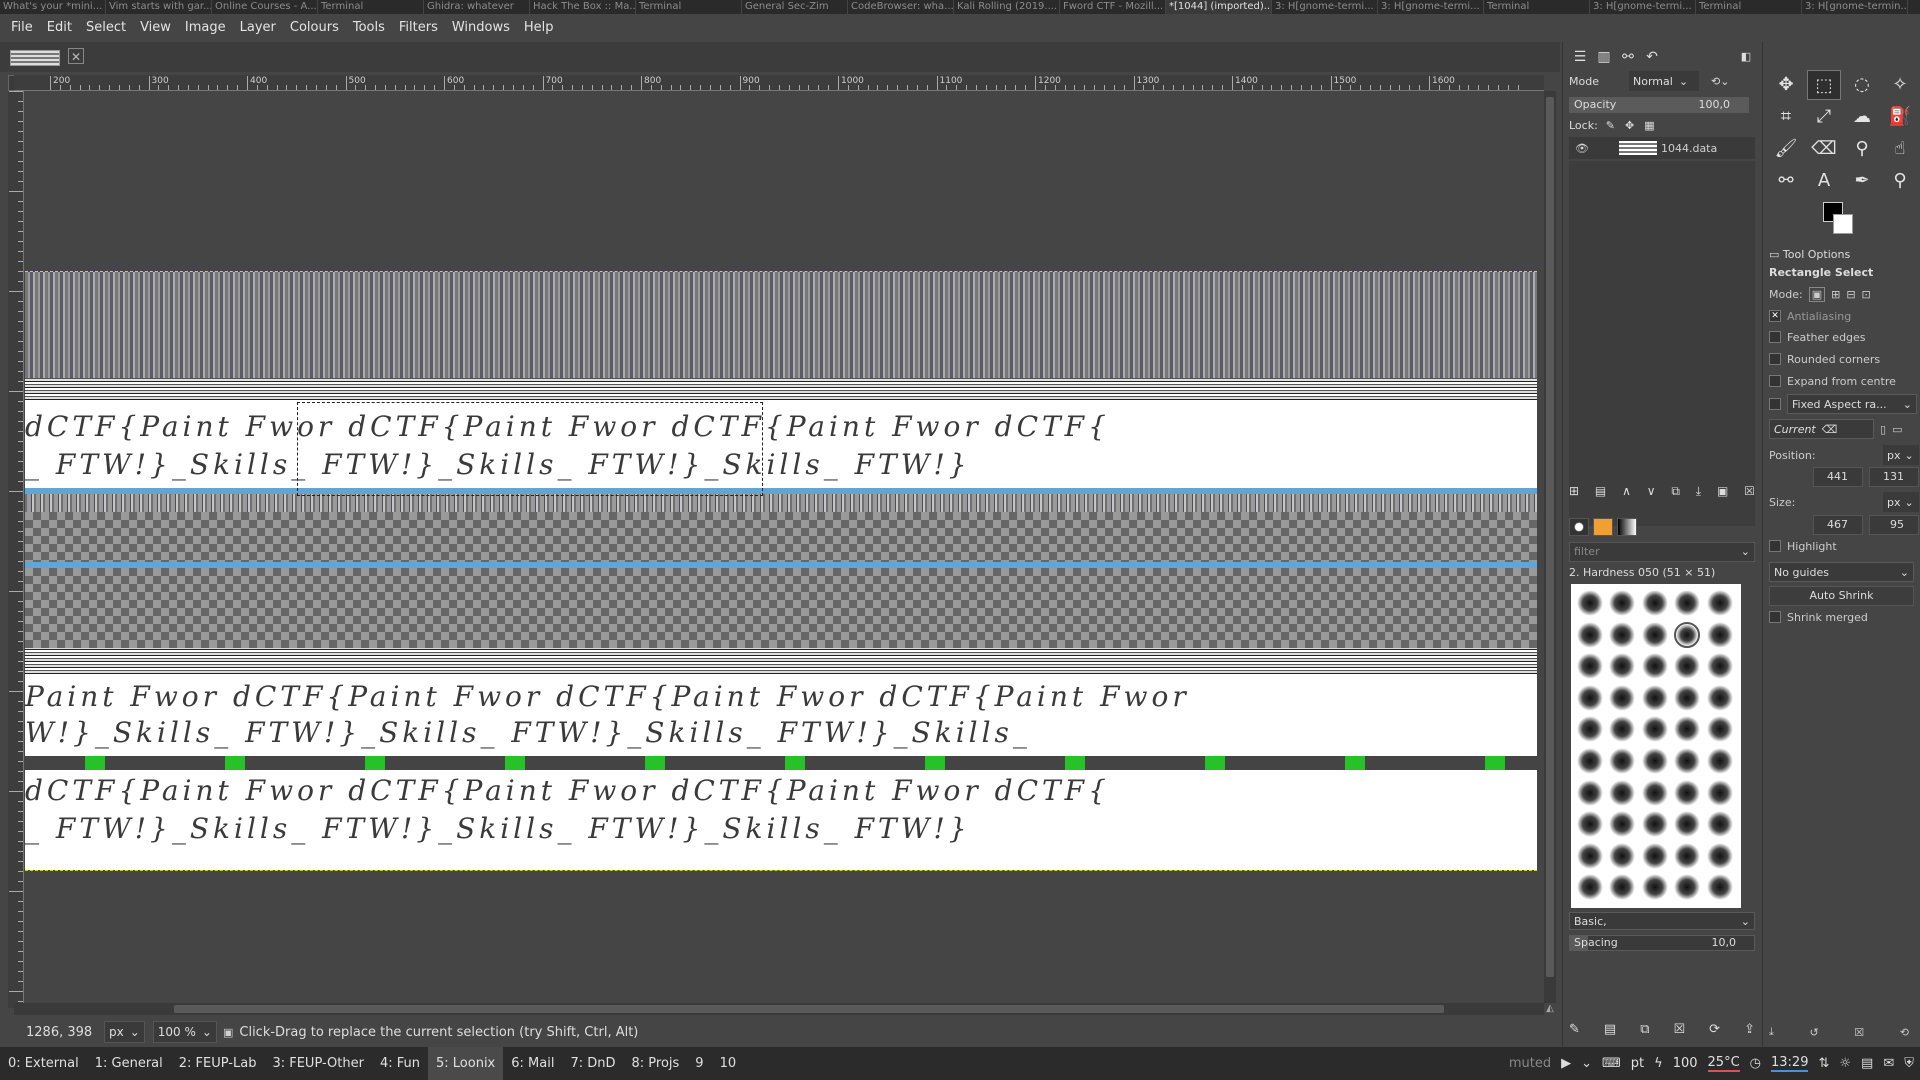  I want to click on menu-edit: Edit, so click(59, 28).